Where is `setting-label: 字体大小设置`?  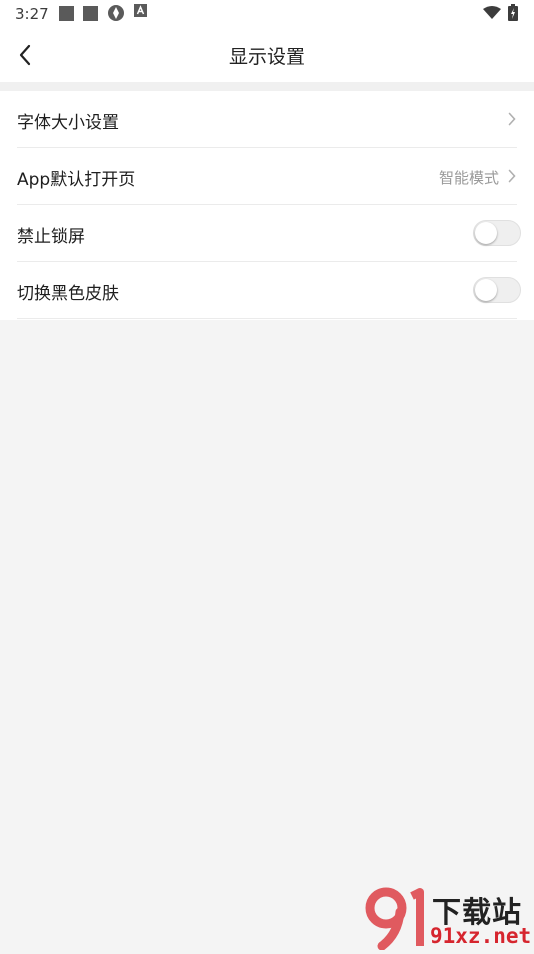 setting-label: 字体大小设置 is located at coordinates (68, 123).